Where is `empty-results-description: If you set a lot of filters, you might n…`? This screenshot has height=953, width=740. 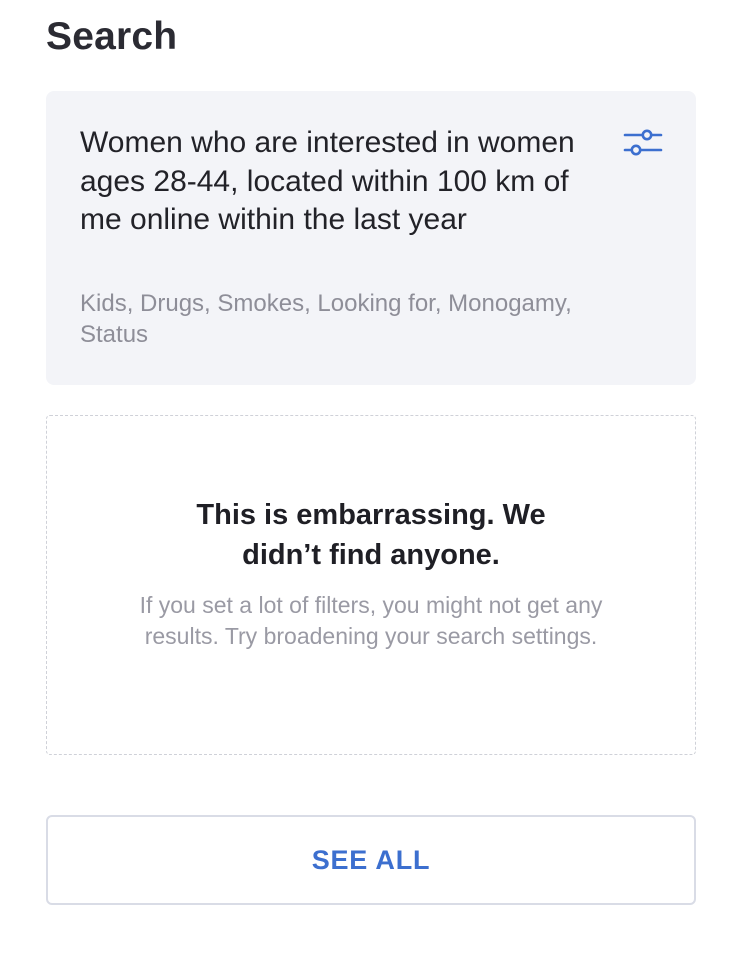 empty-results-description: If you set a lot of filters, you might n… is located at coordinates (371, 620).